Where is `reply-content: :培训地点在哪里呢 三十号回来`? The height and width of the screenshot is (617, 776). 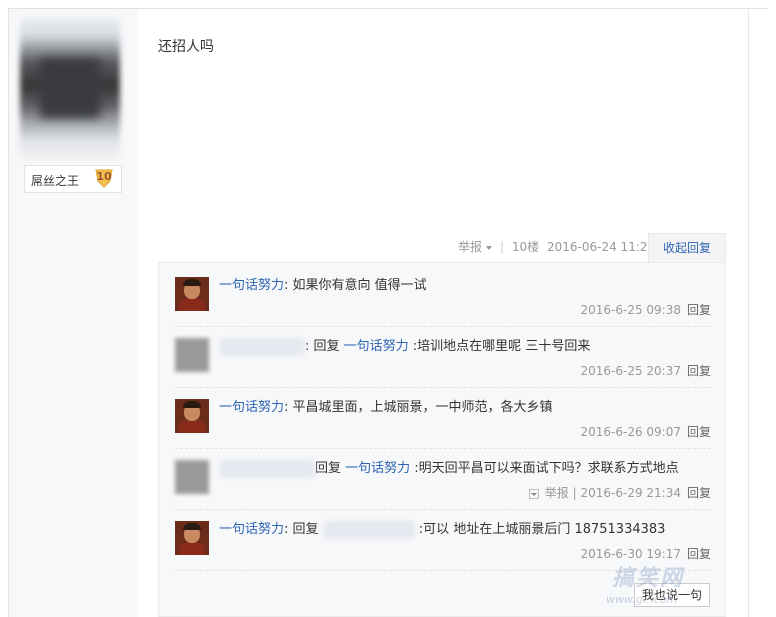
reply-content: :培训地点在哪里呢 三十号回来 is located at coordinates (499, 346).